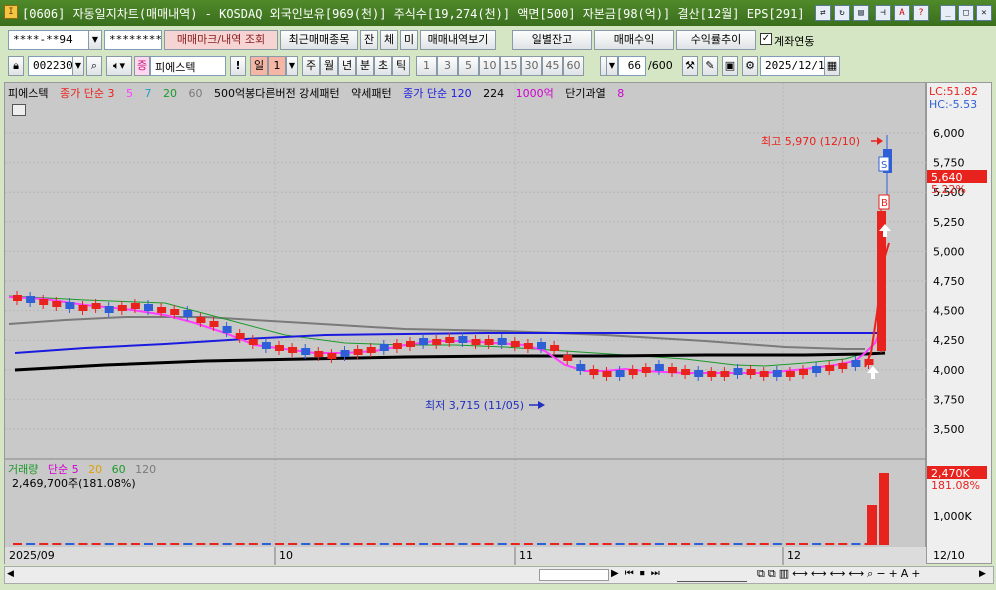 The width and height of the screenshot is (996, 590). I want to click on interval-dropdown-icon: ▼, so click(612, 66).